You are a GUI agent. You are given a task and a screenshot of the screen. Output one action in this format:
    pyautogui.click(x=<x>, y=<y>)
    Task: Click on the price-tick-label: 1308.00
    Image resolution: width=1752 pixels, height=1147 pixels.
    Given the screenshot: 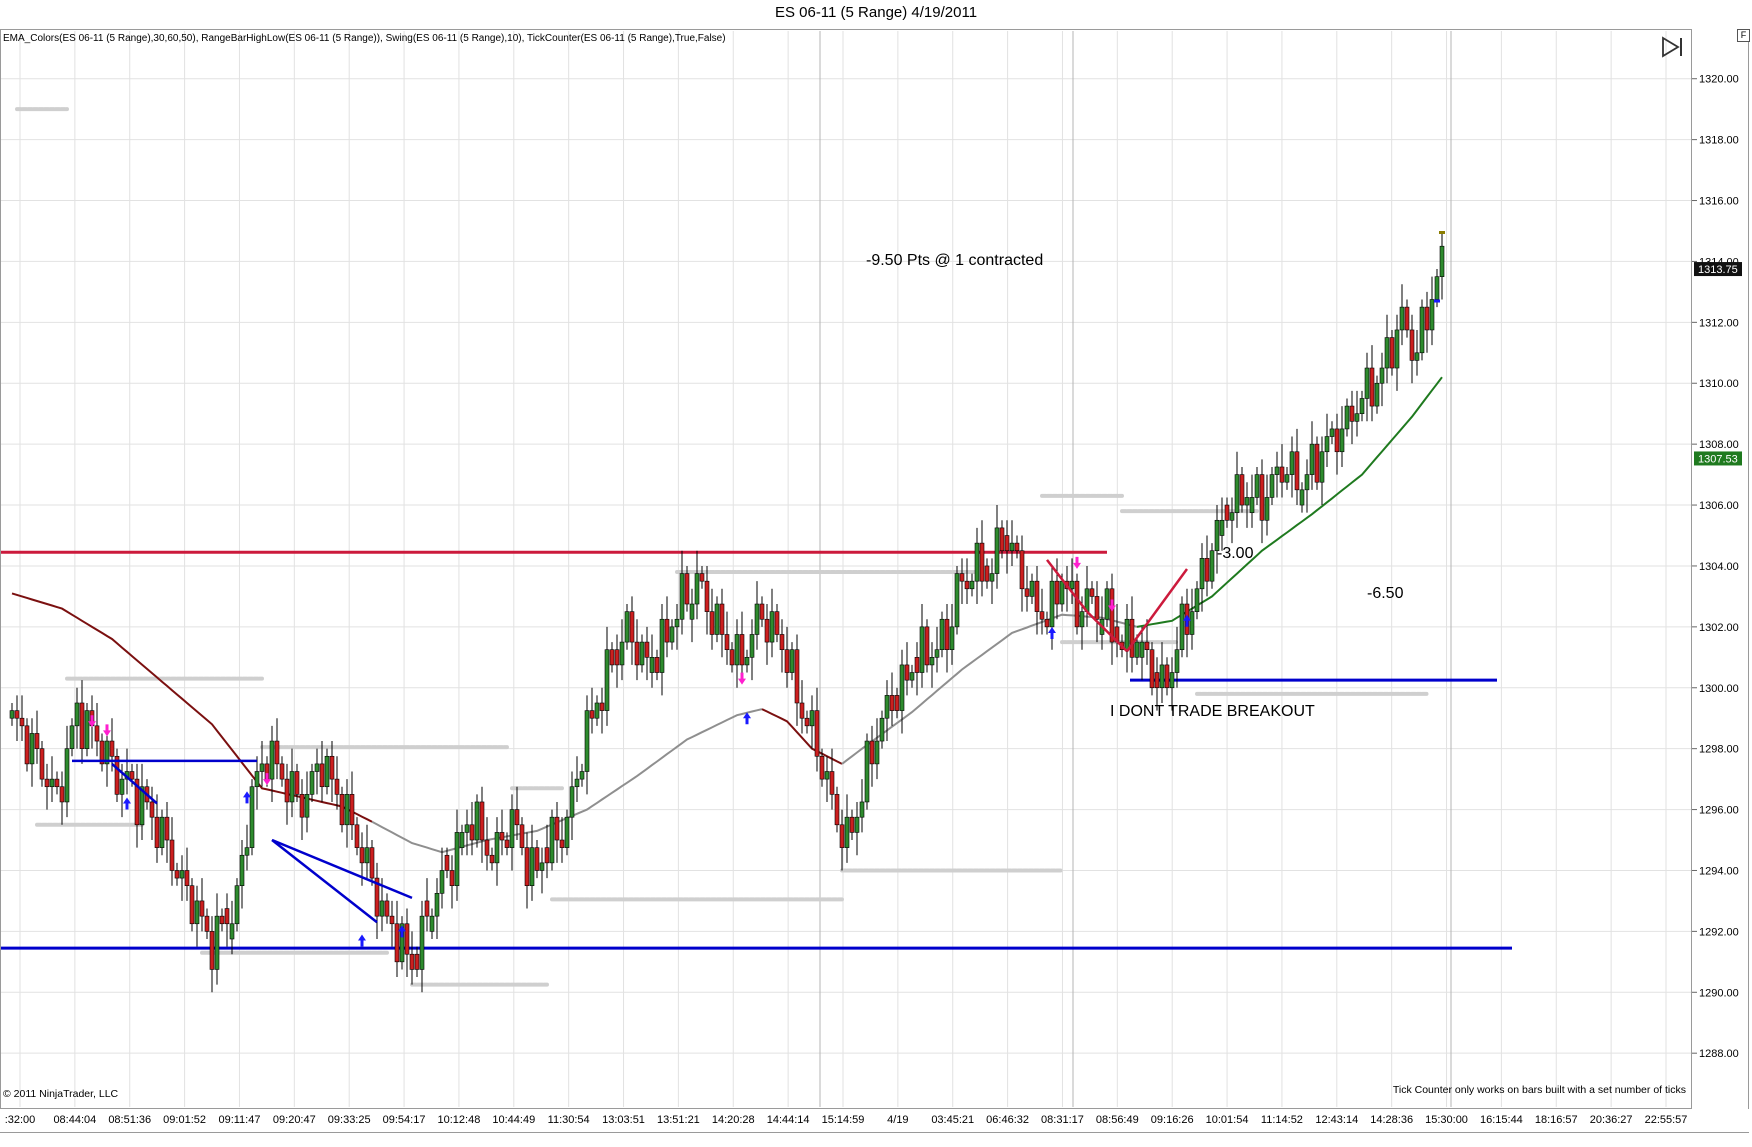 What is the action you would take?
    pyautogui.click(x=1719, y=445)
    